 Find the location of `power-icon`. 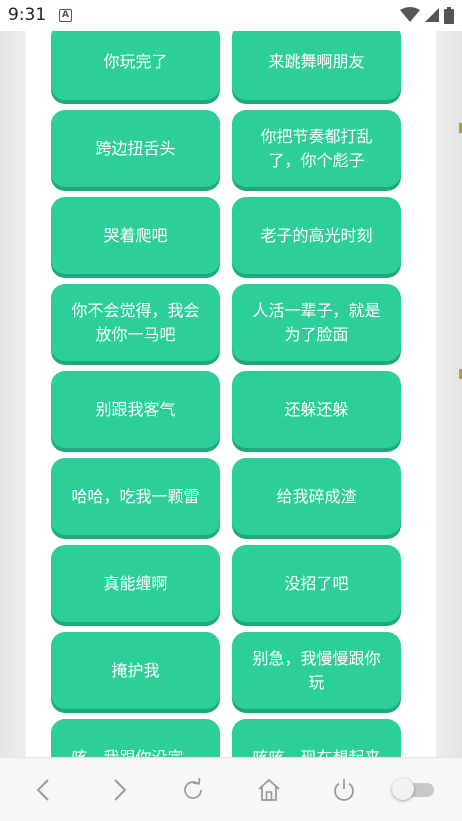

power-icon is located at coordinates (344, 790).